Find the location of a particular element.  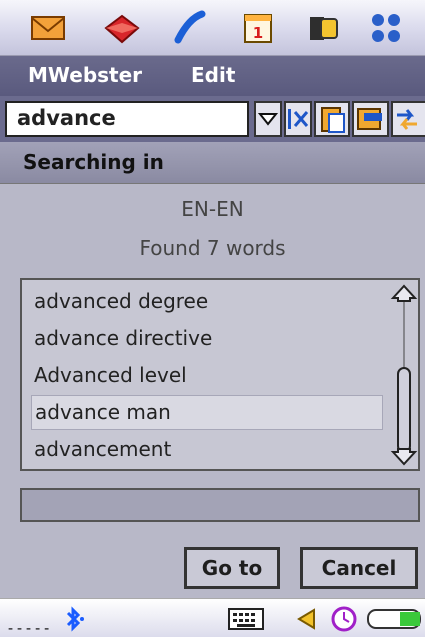

dropdown-button is located at coordinates (268, 119).